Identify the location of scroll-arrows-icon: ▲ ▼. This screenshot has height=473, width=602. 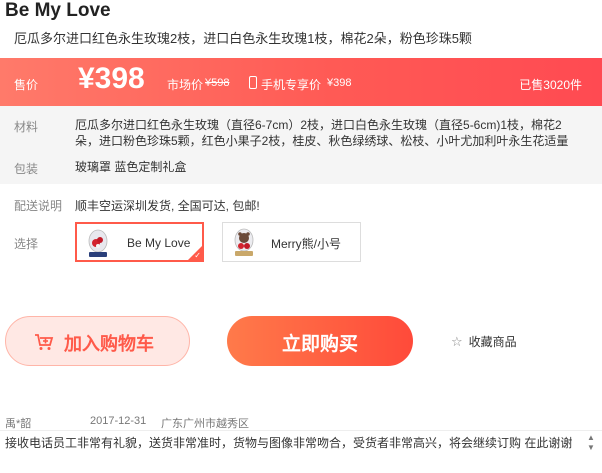
(591, 443).